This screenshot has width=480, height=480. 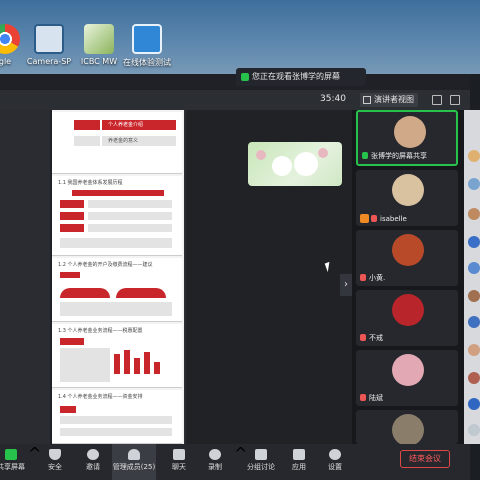 I want to click on slide-title: 1.4 个人养老金业务流程——资金安排, so click(x=100, y=397).